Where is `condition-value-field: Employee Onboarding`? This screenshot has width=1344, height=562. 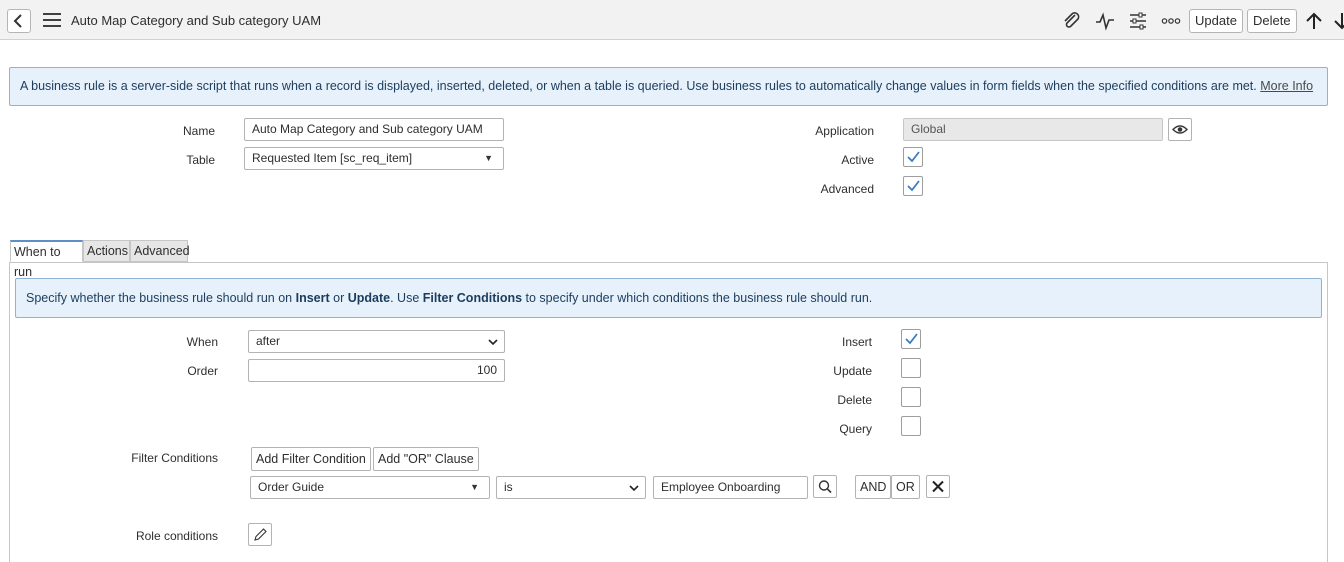
condition-value-field: Employee Onboarding is located at coordinates (730, 487).